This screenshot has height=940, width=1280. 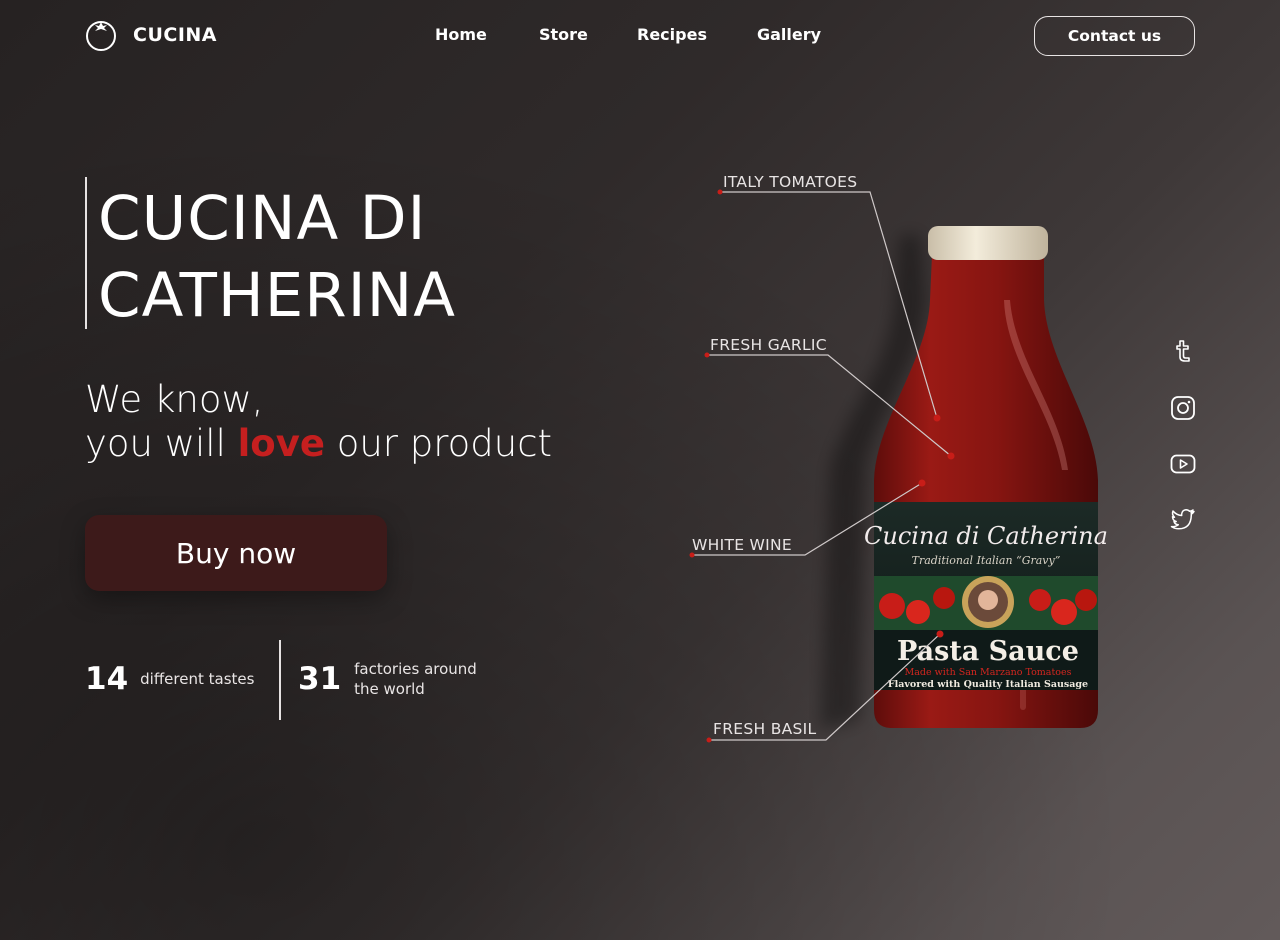 I want to click on callout-line-garlic, so click(x=829, y=405).